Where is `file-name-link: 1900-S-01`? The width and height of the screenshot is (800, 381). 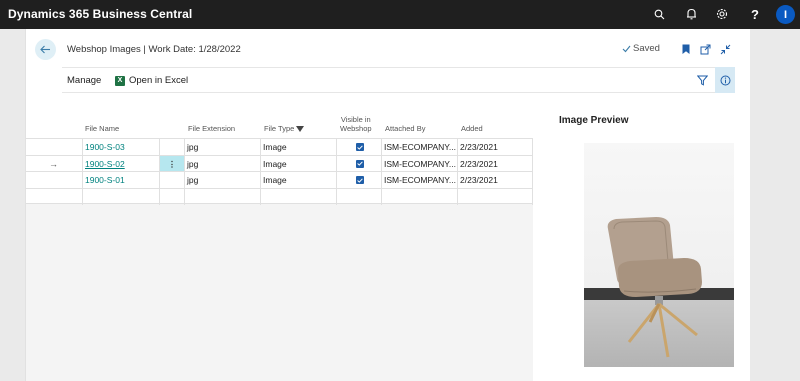
file-name-link: 1900-S-01 is located at coordinates (120, 180).